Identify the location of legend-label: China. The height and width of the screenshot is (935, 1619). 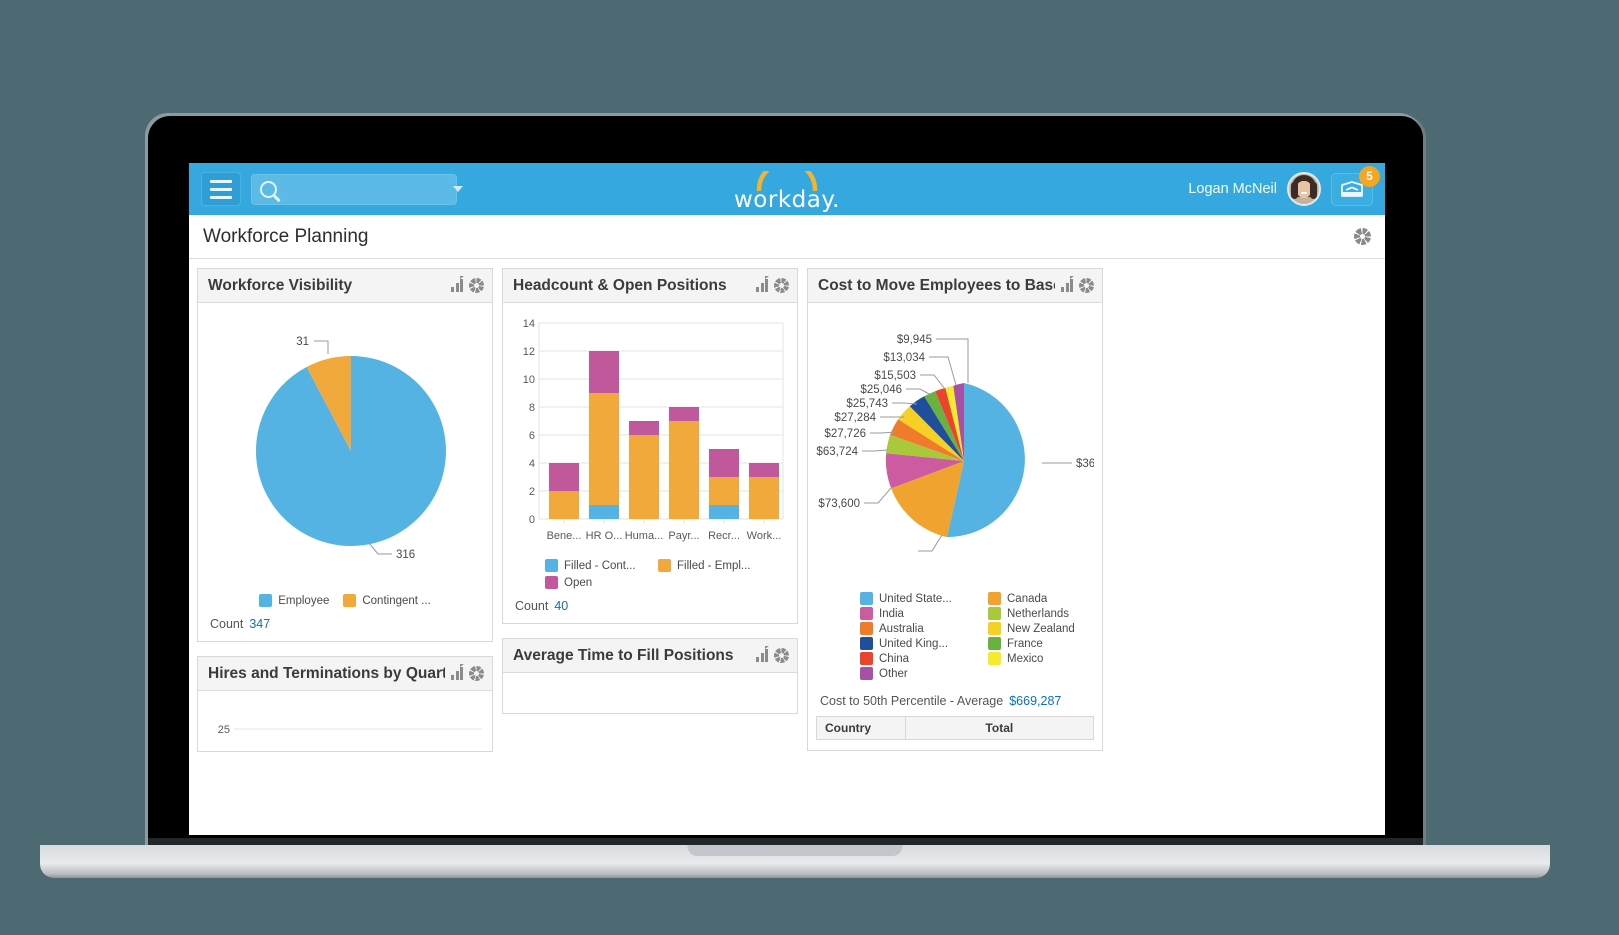
(894, 658).